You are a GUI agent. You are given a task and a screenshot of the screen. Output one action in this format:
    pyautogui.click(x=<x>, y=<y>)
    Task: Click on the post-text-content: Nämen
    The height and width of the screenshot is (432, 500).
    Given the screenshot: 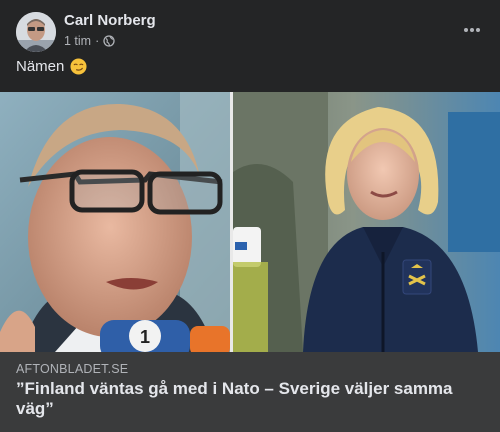 What is the action you would take?
    pyautogui.click(x=40, y=66)
    